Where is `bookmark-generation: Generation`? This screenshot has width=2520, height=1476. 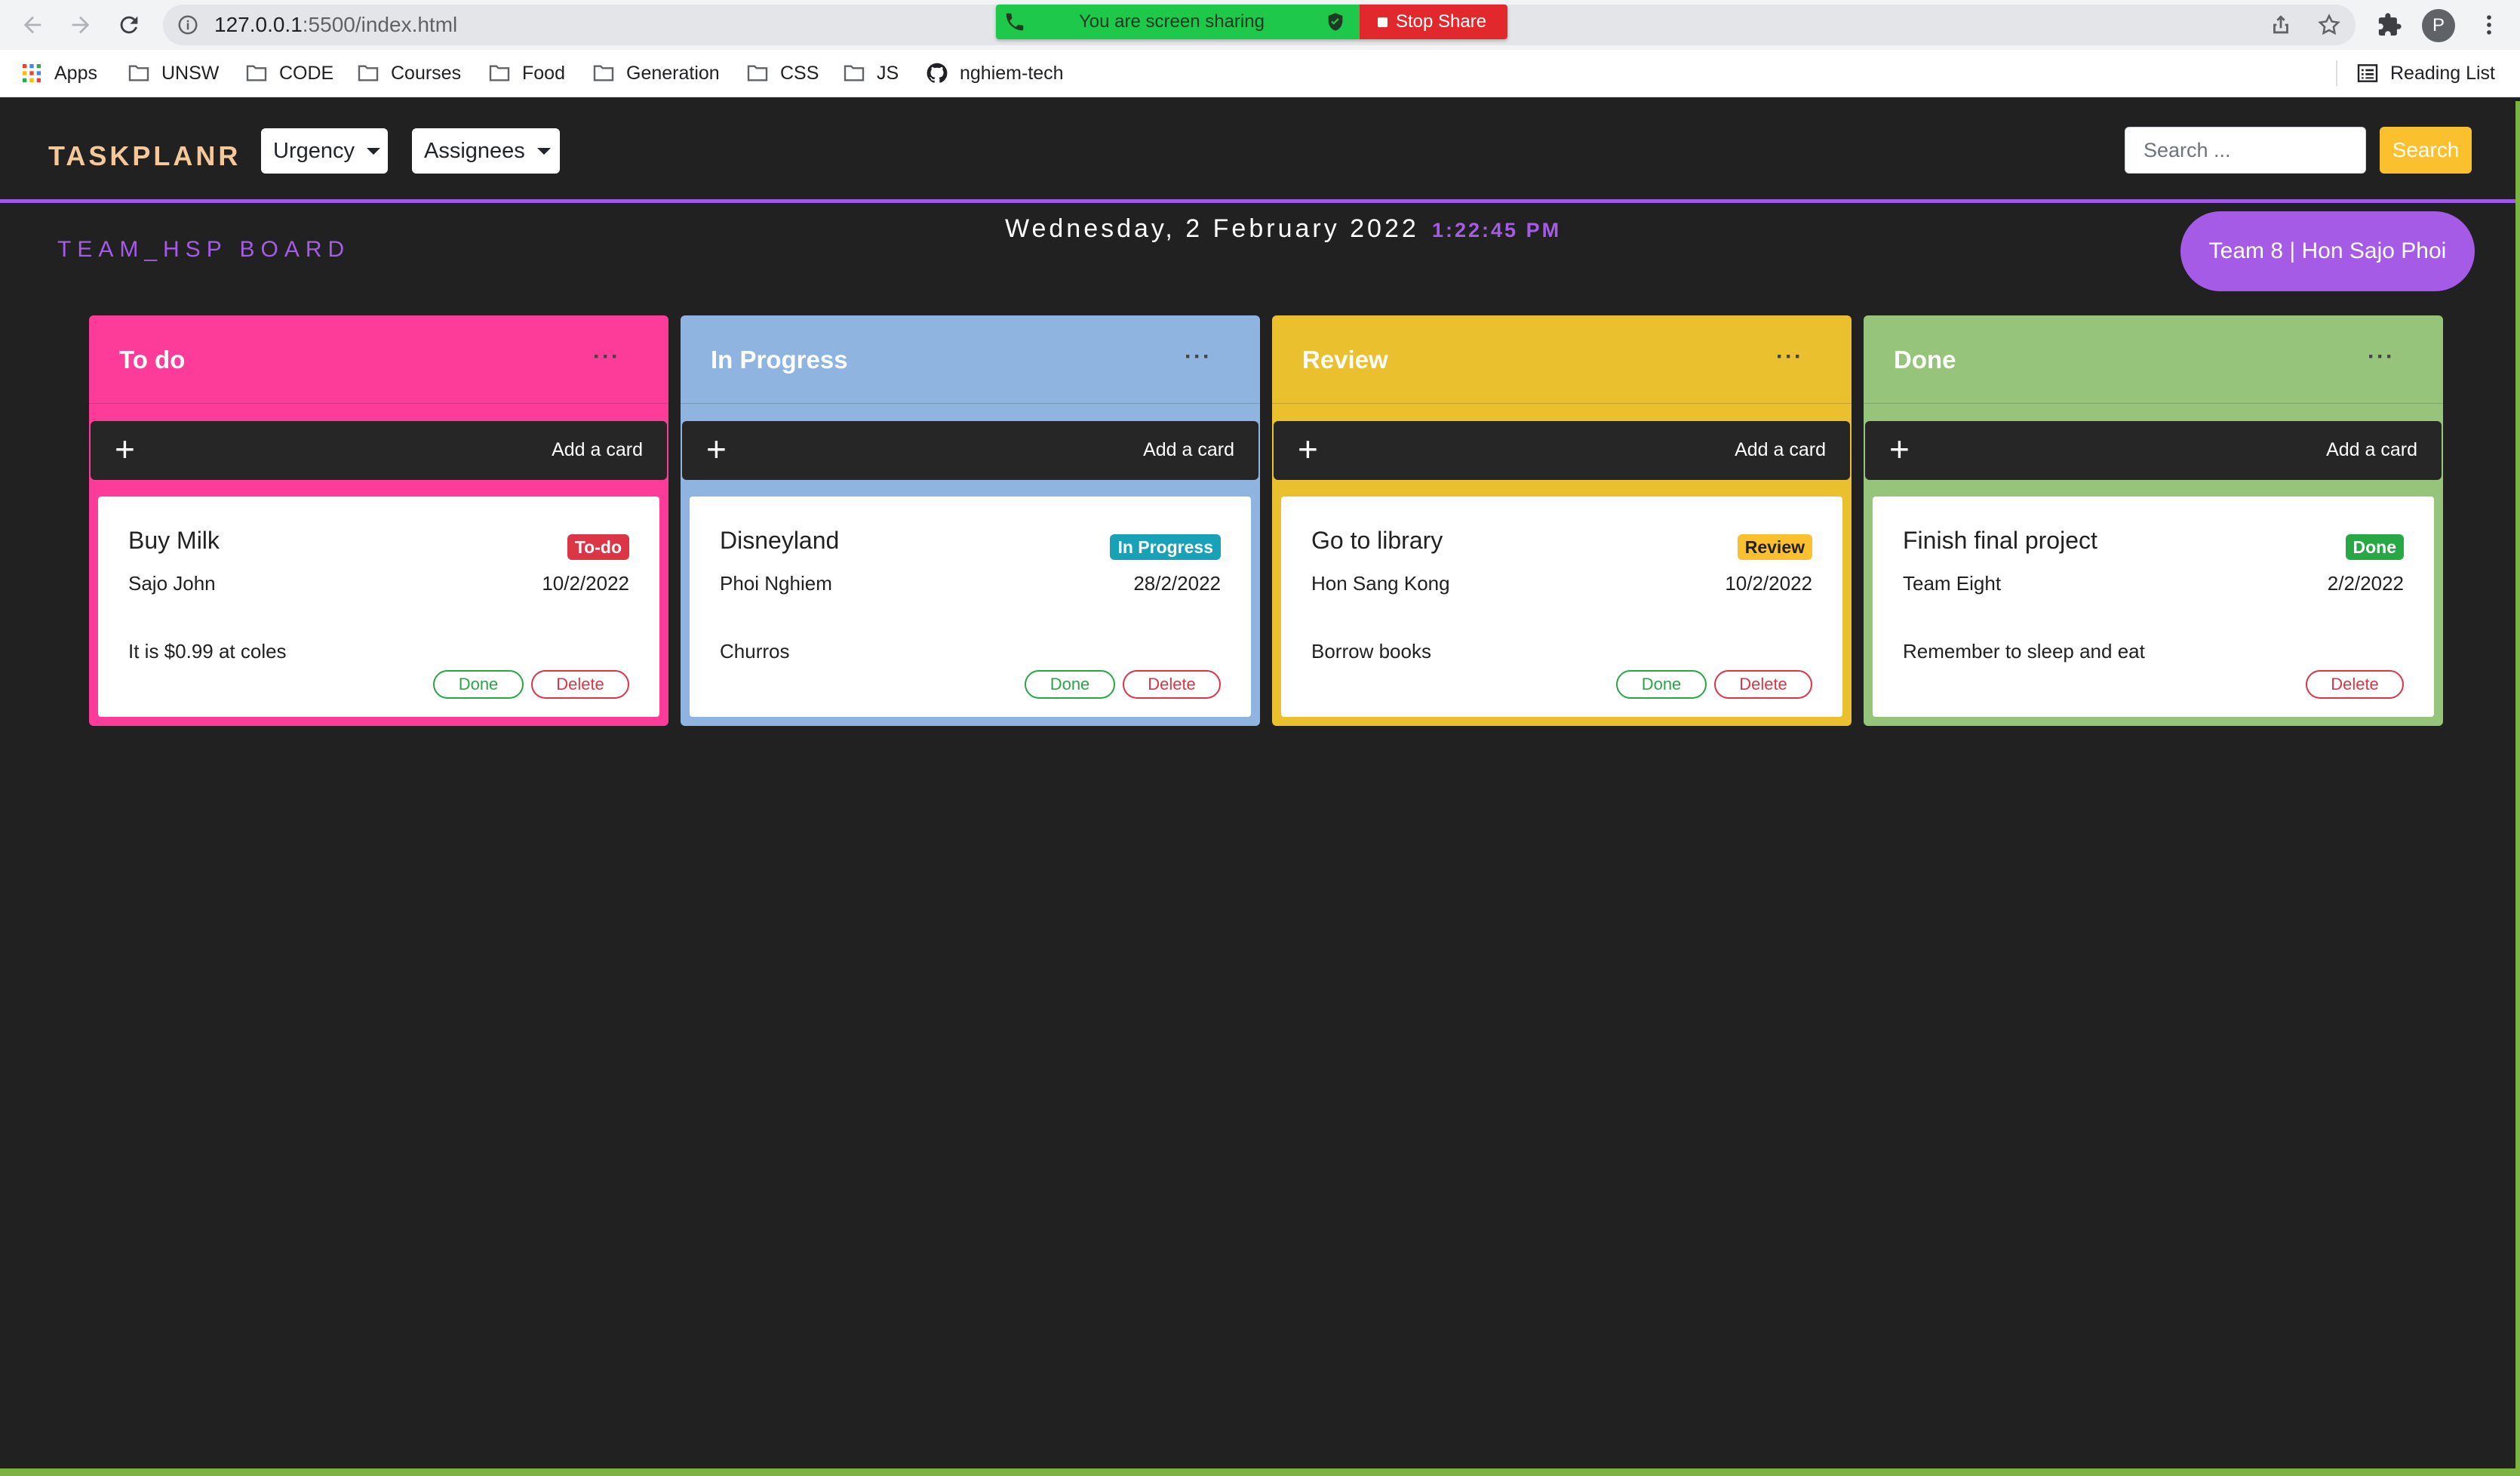 bookmark-generation: Generation is located at coordinates (656, 73).